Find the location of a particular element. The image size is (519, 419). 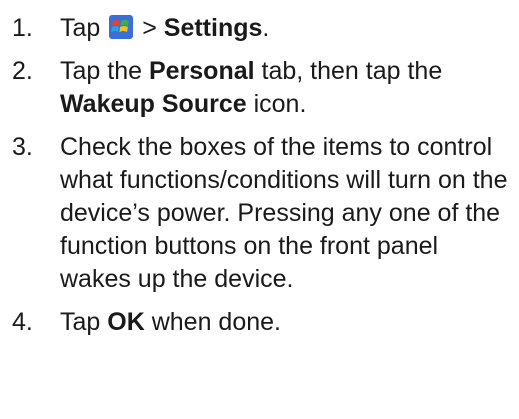

wakeup-source-label: Wakeup Source is located at coordinates (153, 104).